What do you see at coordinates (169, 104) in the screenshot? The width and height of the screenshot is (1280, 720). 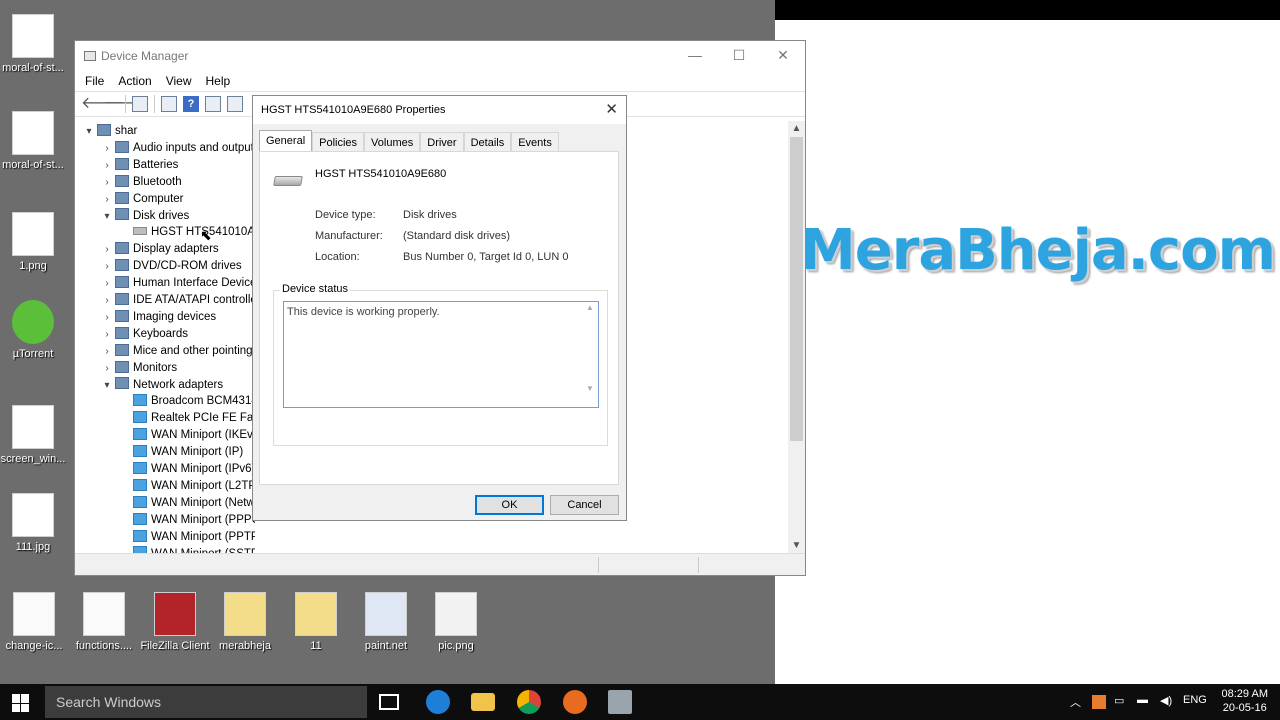 I see `properties-icon` at bounding box center [169, 104].